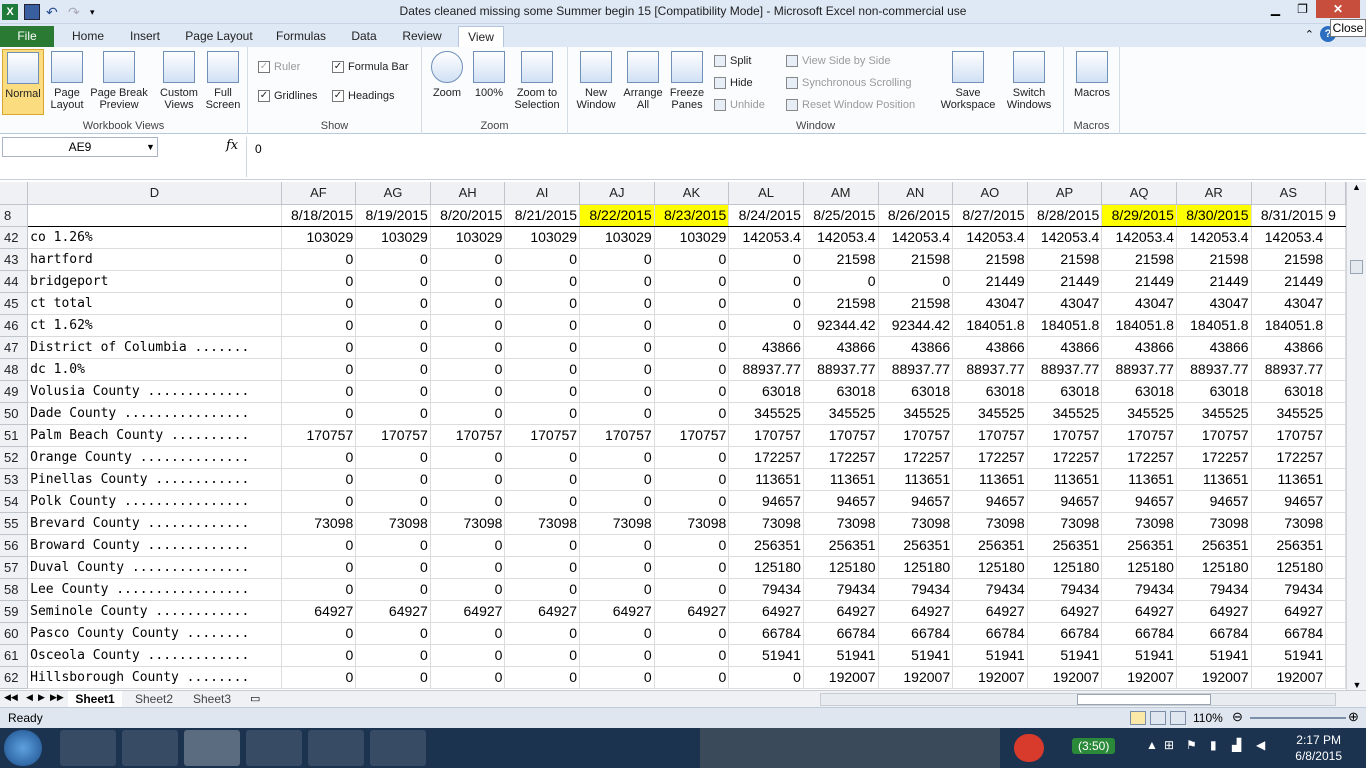 This screenshot has height=768, width=1366. I want to click on row-header: 8, so click(14, 215).